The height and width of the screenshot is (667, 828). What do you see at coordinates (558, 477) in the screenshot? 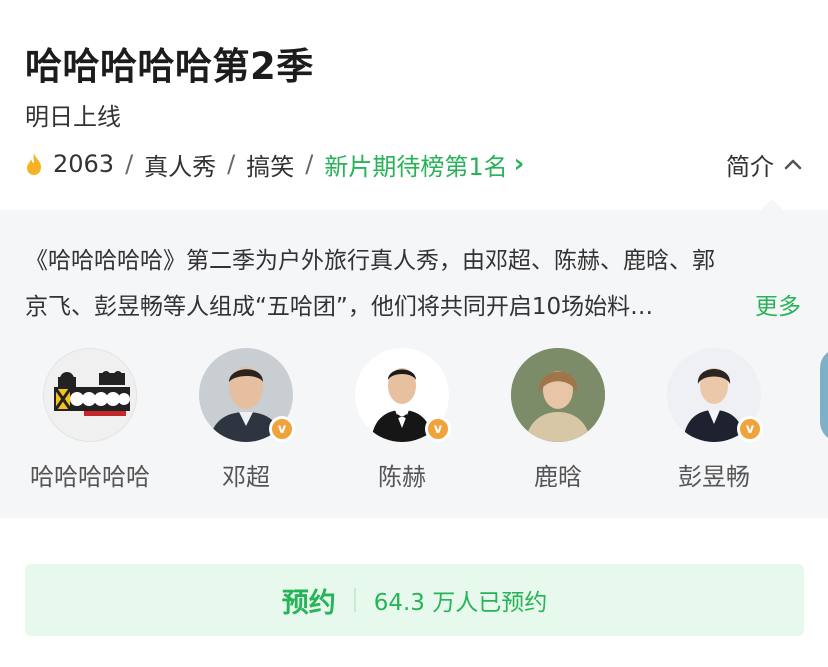
I see `cast-name: 鹿晗` at bounding box center [558, 477].